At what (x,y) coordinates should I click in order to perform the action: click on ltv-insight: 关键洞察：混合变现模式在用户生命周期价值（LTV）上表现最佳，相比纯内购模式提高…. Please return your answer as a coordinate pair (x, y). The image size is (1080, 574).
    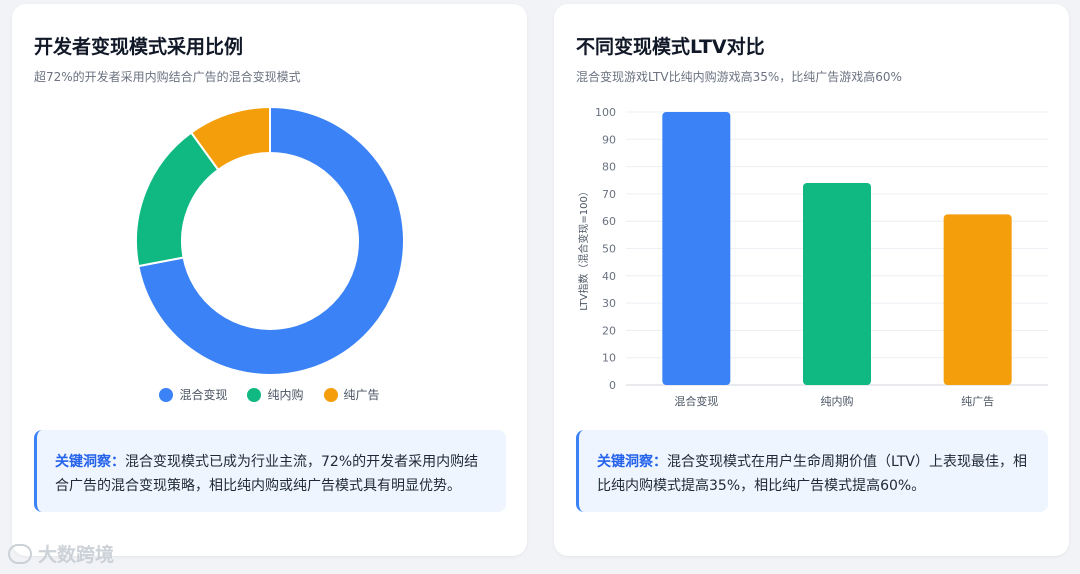
    Looking at the image, I should click on (812, 471).